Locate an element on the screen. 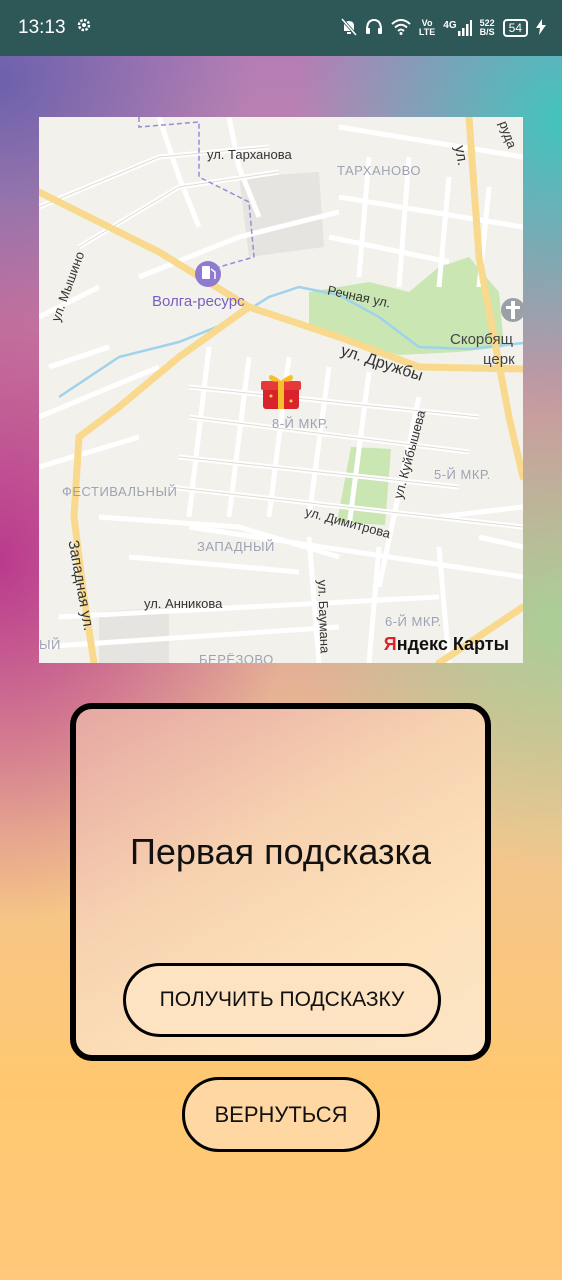 This screenshot has width=562, height=1280. status-bar: 13:13 Vo LTE 4G 522 B/S 54 is located at coordinates (281, 28).